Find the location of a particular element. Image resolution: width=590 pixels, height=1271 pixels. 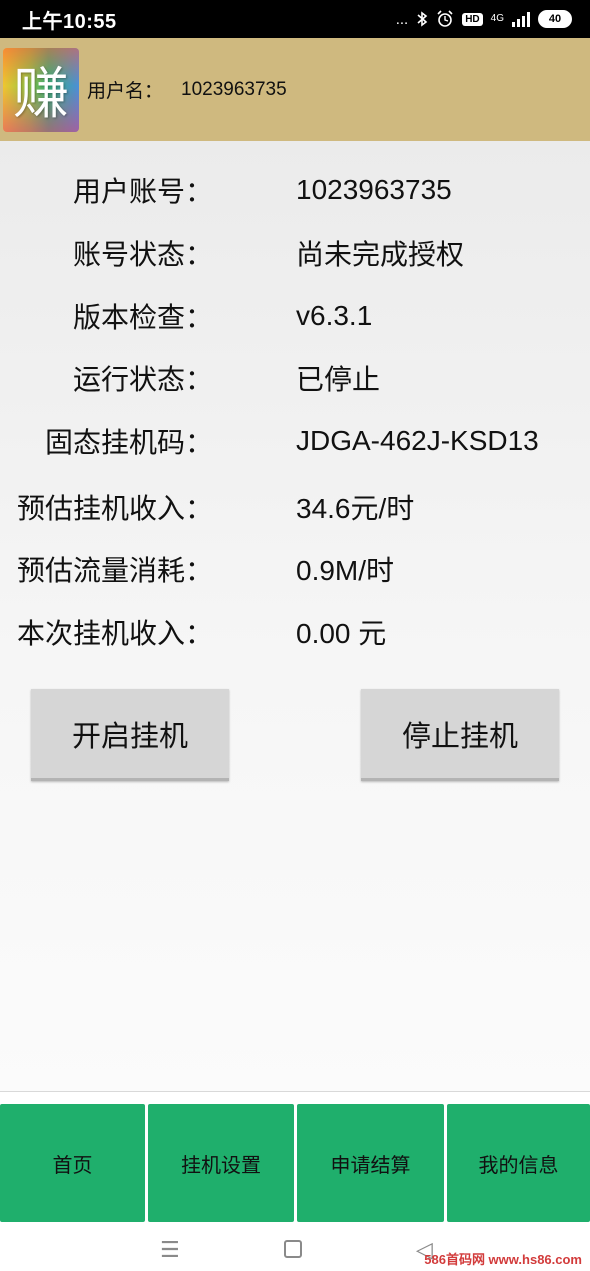

info-row-machine-code: 固态挂机码： JDGA-462J-KSD13 is located at coordinates (295, 441).